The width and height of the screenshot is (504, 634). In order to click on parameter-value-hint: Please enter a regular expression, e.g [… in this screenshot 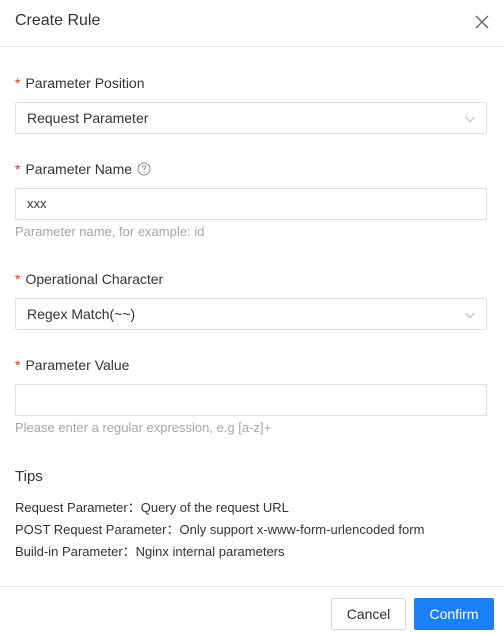, I will do `click(143, 427)`.